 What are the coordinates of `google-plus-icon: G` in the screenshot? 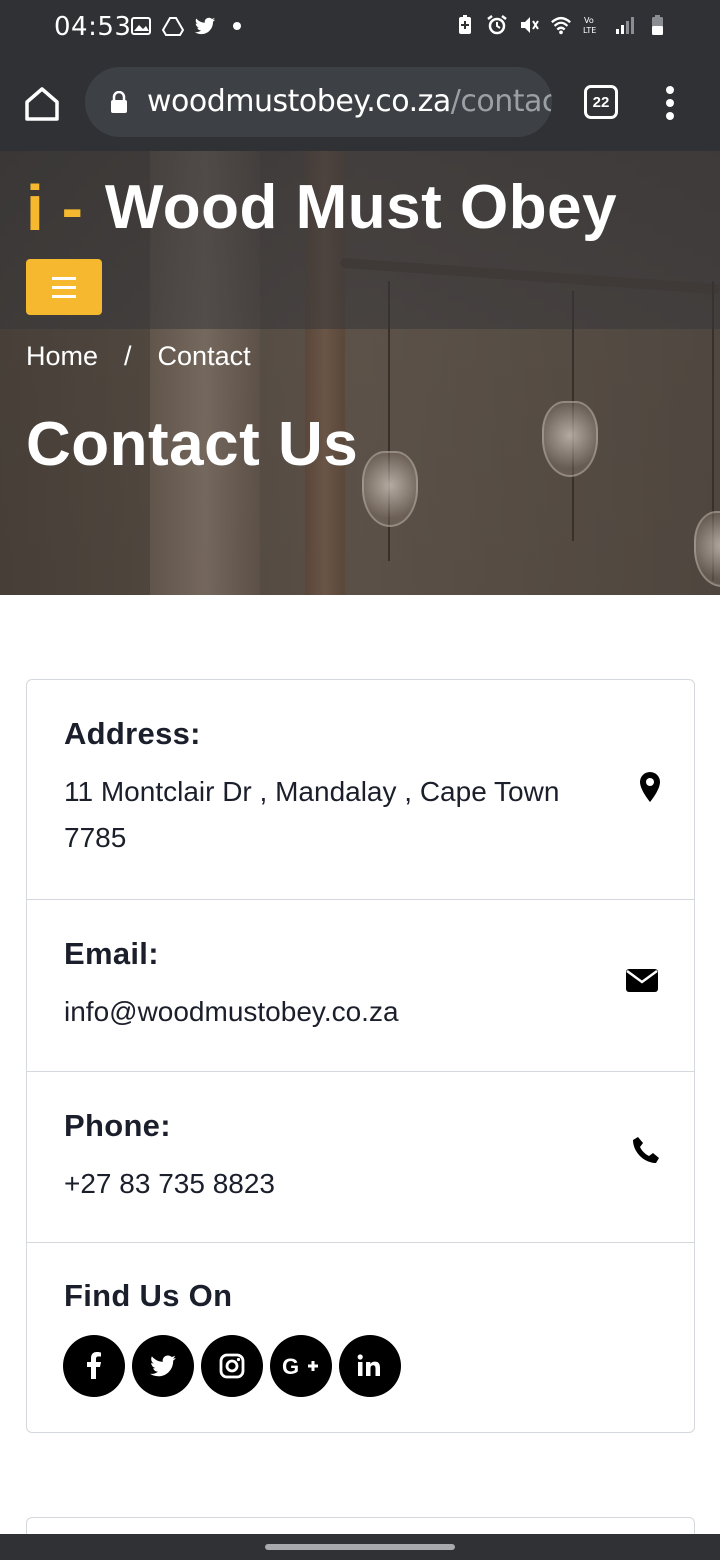 It's located at (301, 1366).